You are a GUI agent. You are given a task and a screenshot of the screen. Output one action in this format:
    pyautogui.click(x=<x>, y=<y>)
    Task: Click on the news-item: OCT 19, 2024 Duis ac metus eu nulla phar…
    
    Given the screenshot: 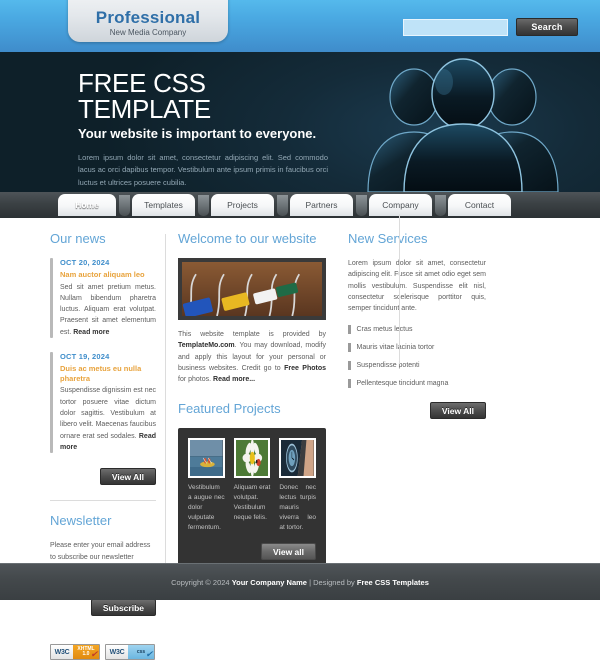 What is the action you would take?
    pyautogui.click(x=103, y=402)
    